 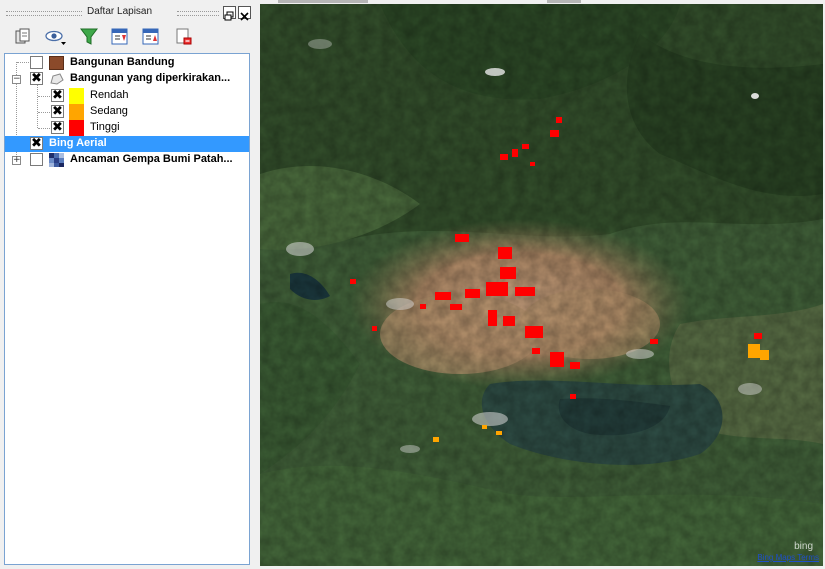 I want to click on expand-all-icon, so click(x=119, y=36).